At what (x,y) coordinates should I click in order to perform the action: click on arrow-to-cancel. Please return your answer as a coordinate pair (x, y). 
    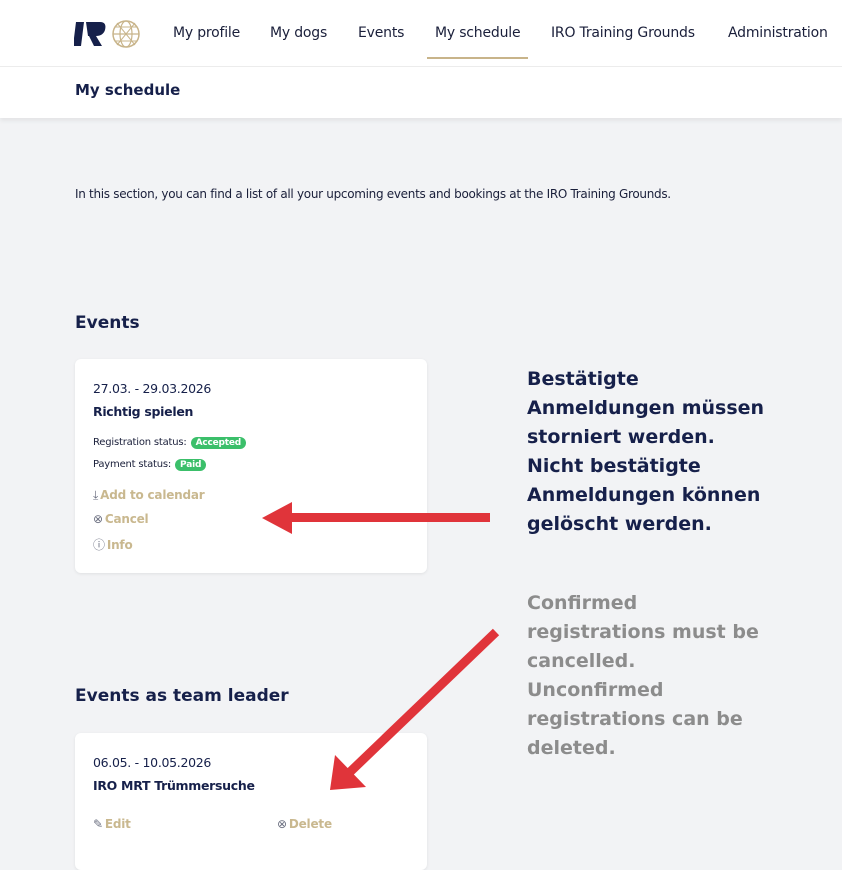
    Looking at the image, I should click on (376, 518).